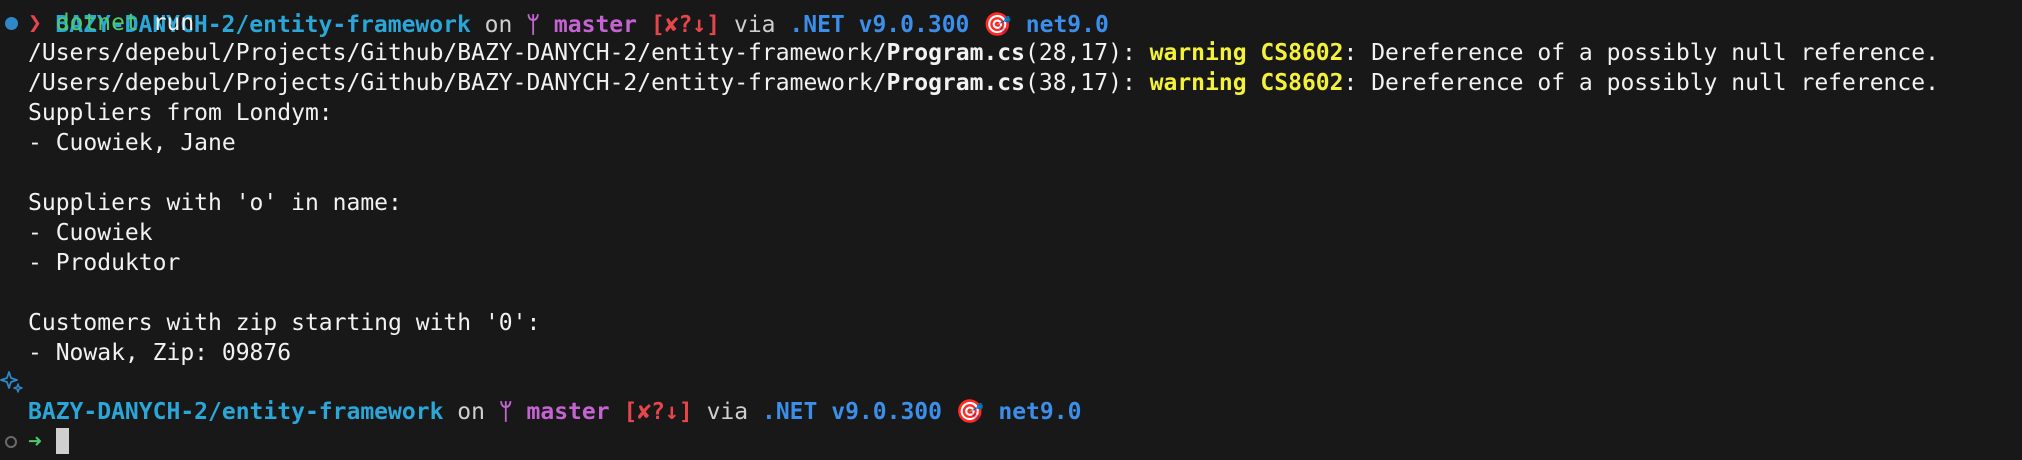 This screenshot has height=460, width=2022. Describe the element at coordinates (180, 113) in the screenshot. I see `output-line: Suppliers from Londym:` at that location.